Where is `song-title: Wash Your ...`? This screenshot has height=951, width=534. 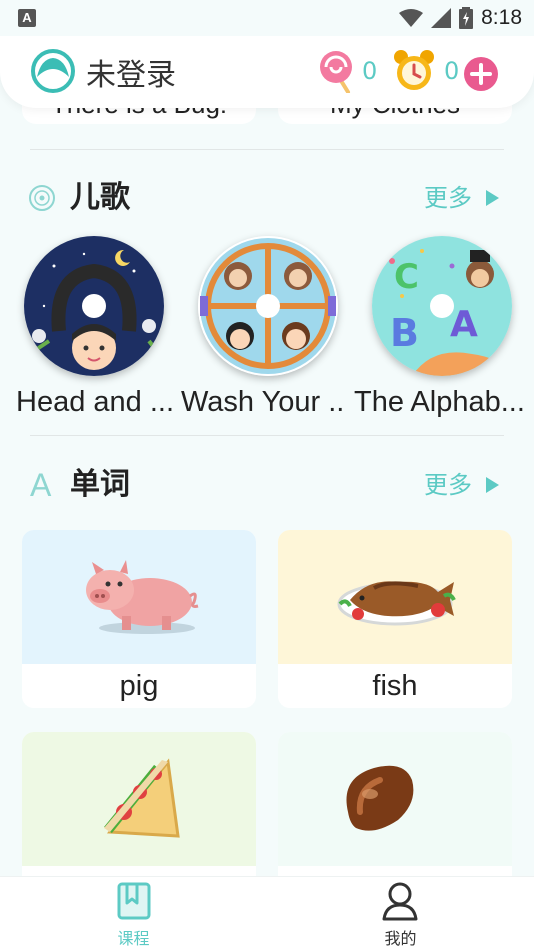 song-title: Wash Your ... is located at coordinates (263, 402).